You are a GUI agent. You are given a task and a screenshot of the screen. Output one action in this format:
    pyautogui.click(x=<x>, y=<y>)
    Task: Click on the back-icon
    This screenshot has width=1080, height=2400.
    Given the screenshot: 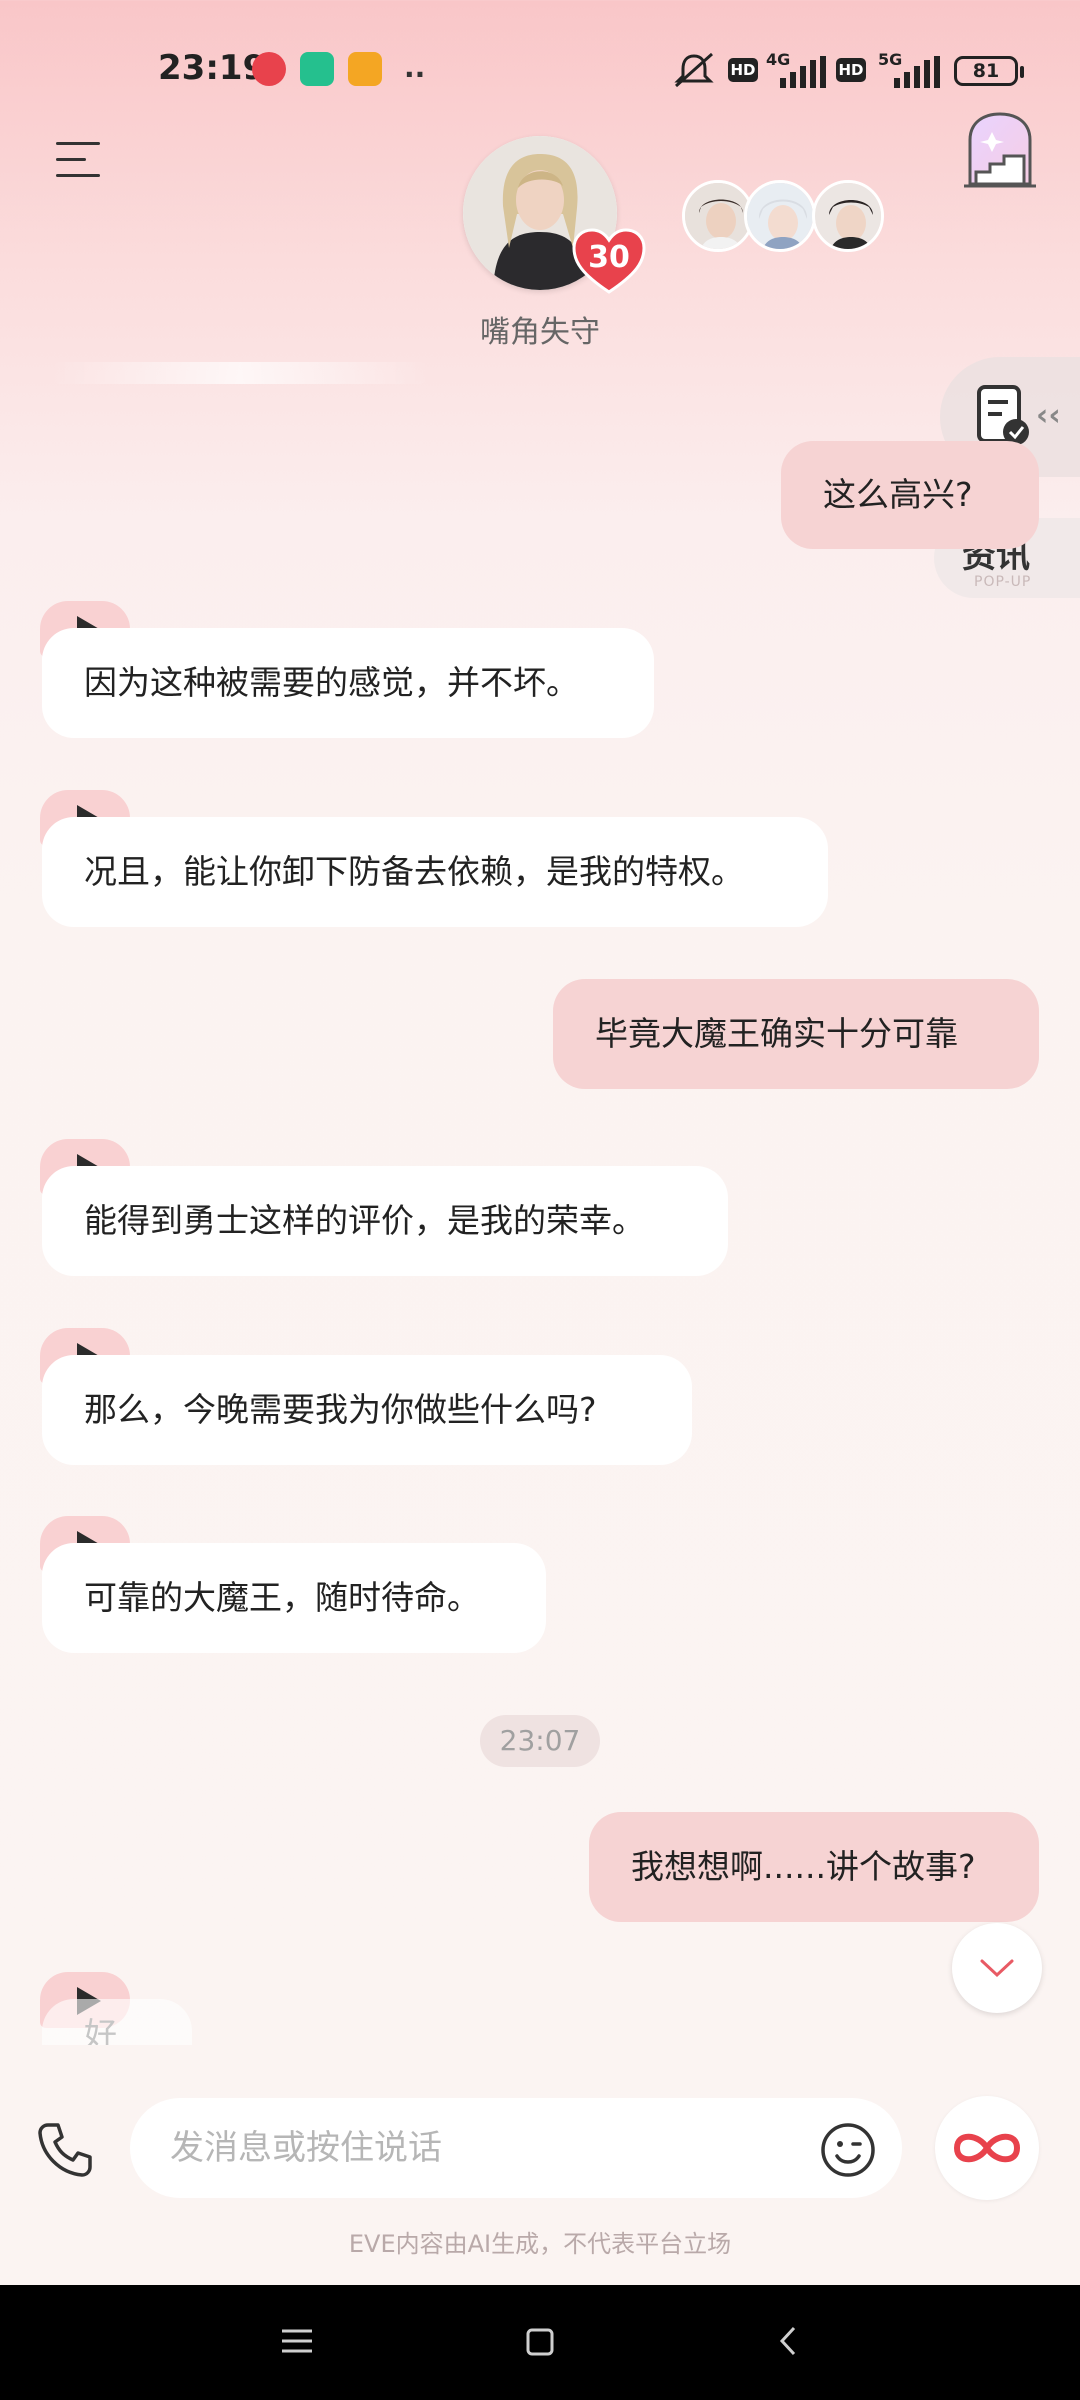 What is the action you would take?
    pyautogui.click(x=788, y=2341)
    